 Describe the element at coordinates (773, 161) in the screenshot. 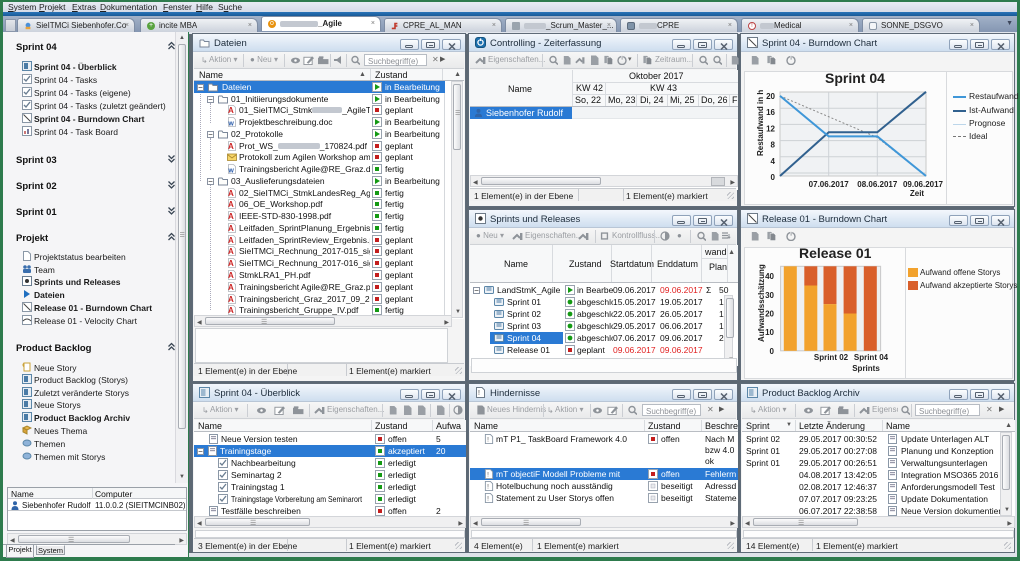

I see `svg-text: 4` at that location.